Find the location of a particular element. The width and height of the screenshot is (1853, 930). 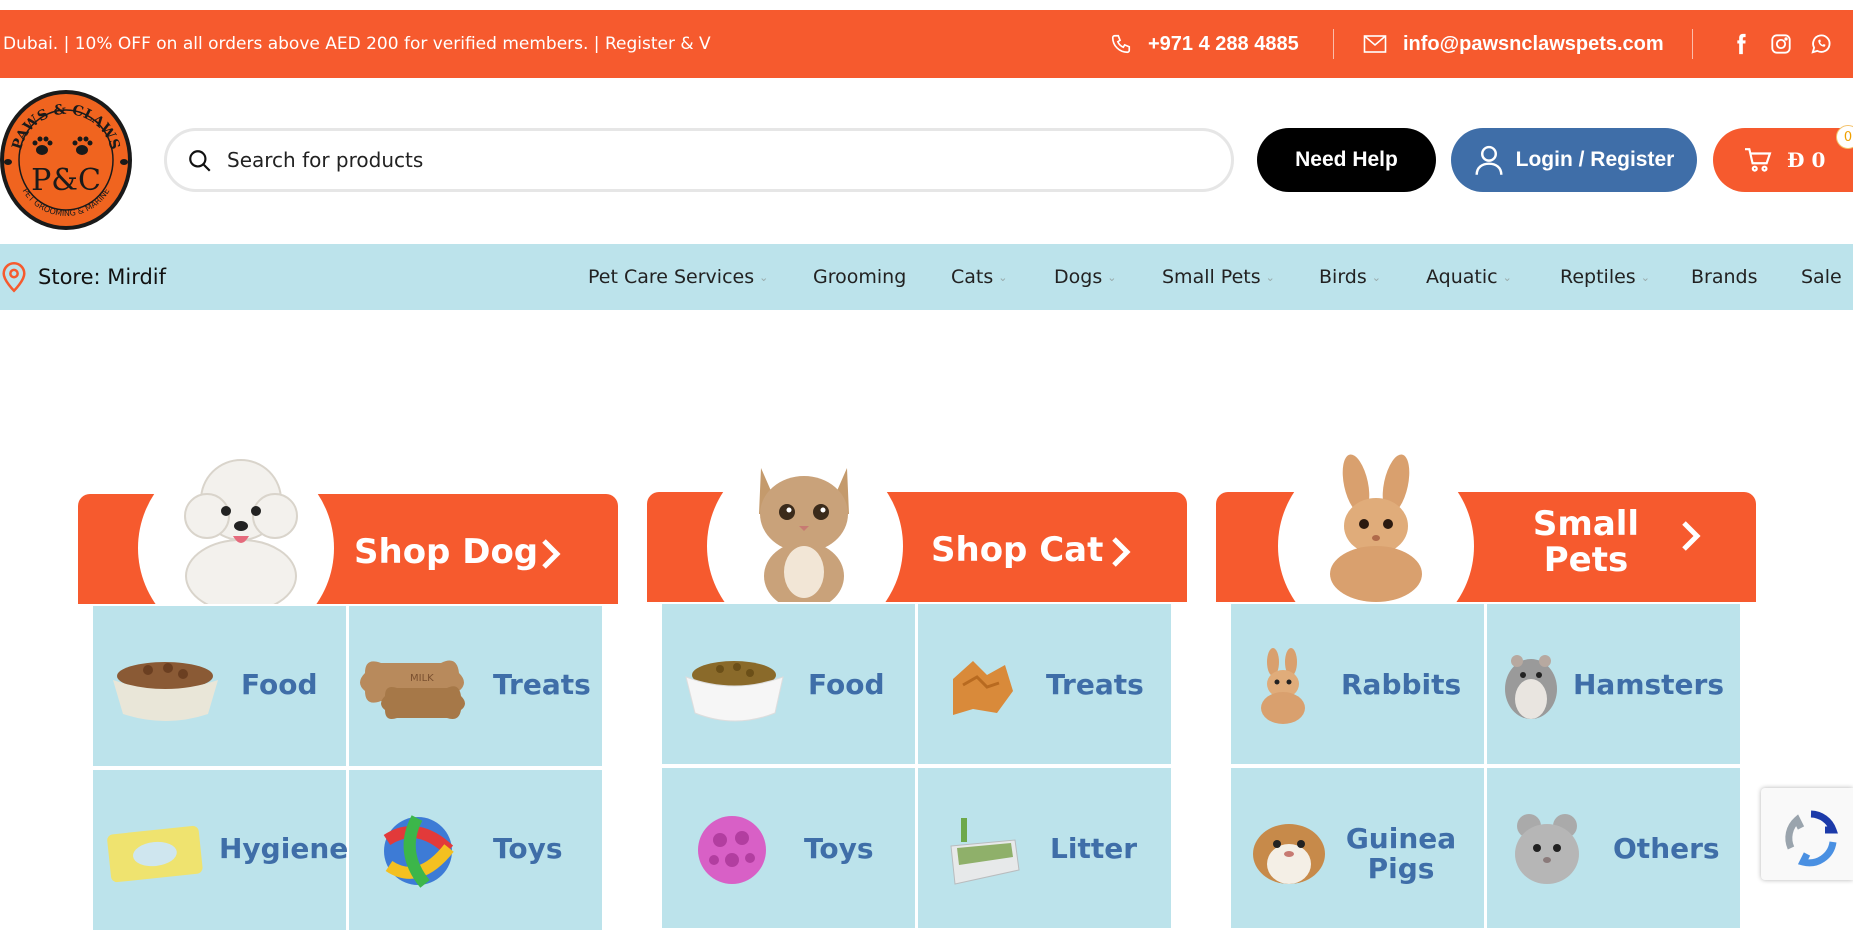

svg-text: P&C is located at coordinates (66, 180).